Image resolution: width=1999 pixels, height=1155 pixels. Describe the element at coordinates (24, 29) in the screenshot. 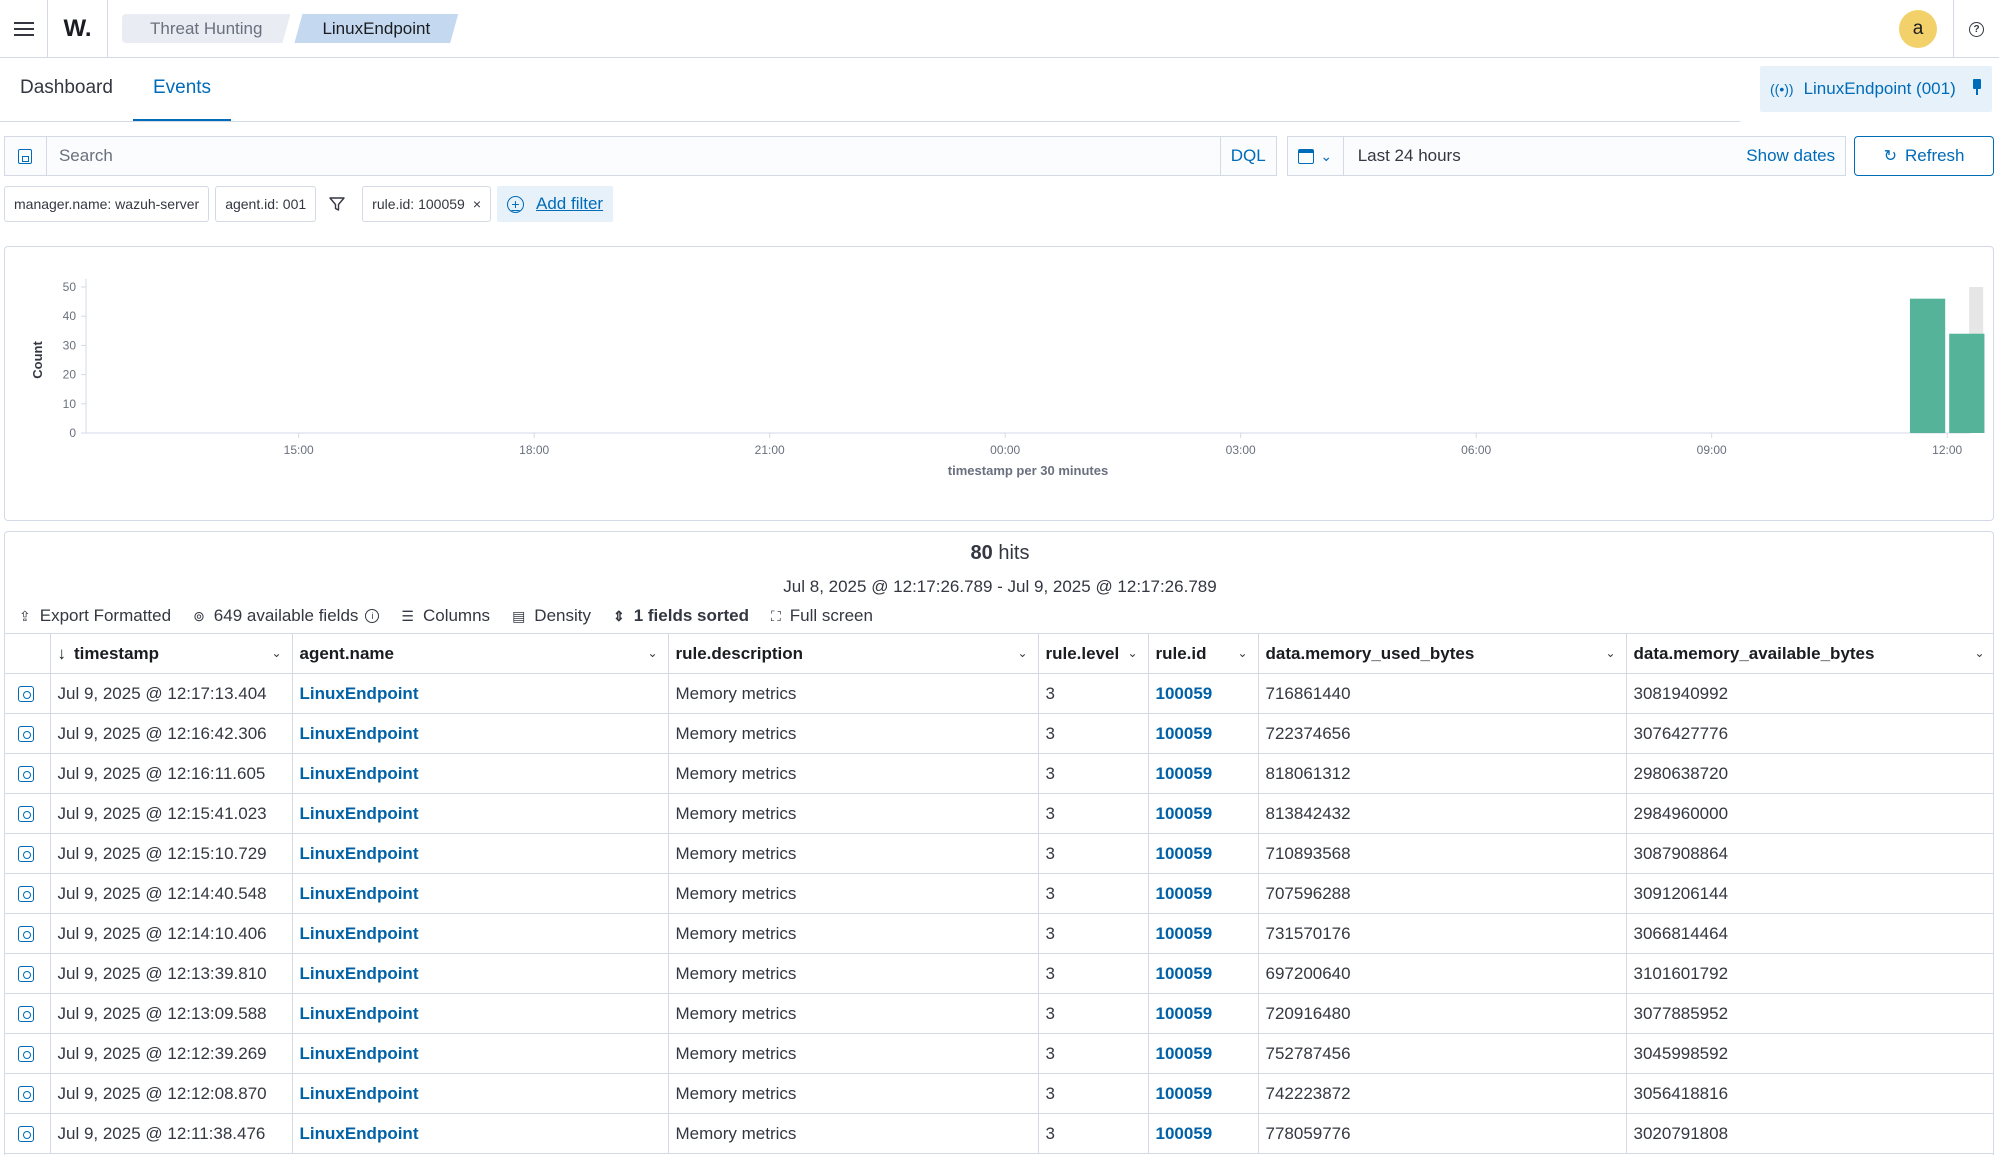

I see `menu-icon` at that location.